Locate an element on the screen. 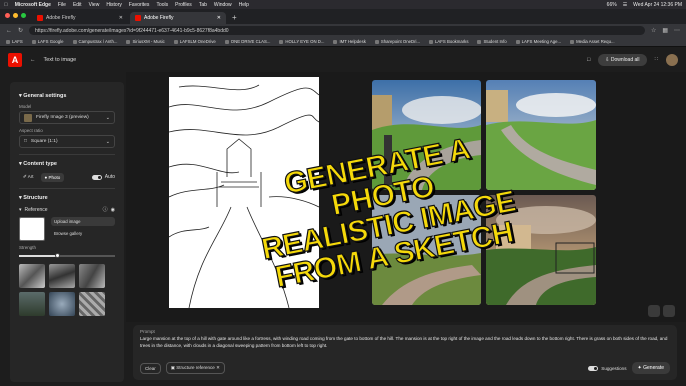 This screenshot has width=686, height=386. auto-label: Auto is located at coordinates (109, 177).